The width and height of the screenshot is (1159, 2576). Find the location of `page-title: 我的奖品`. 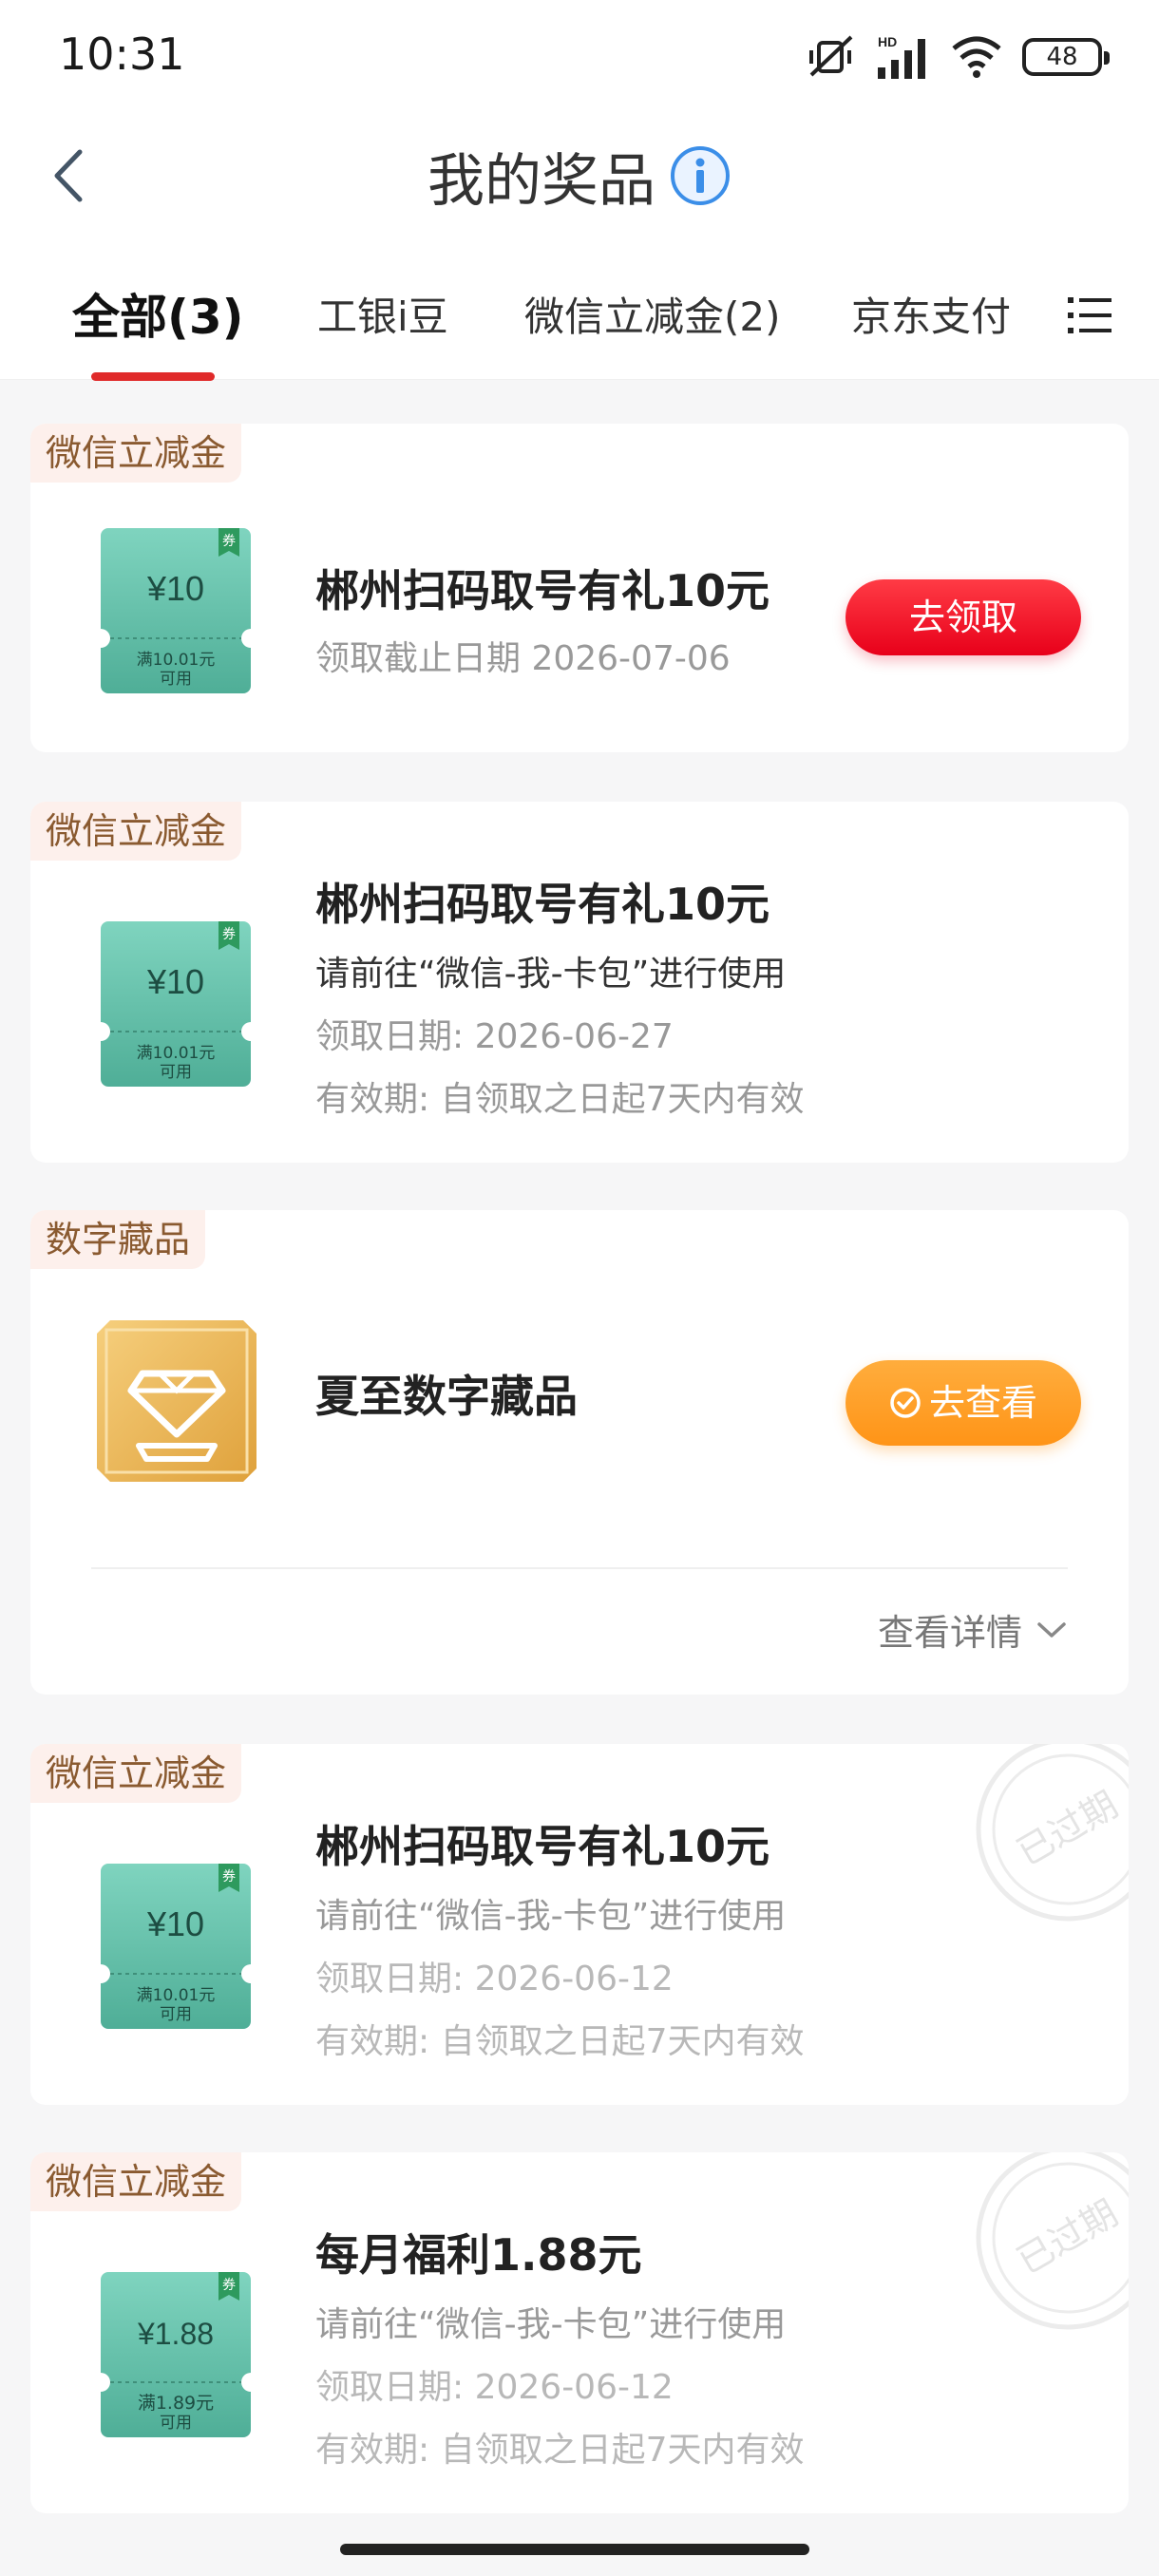

page-title: 我的奖品 is located at coordinates (542, 181).